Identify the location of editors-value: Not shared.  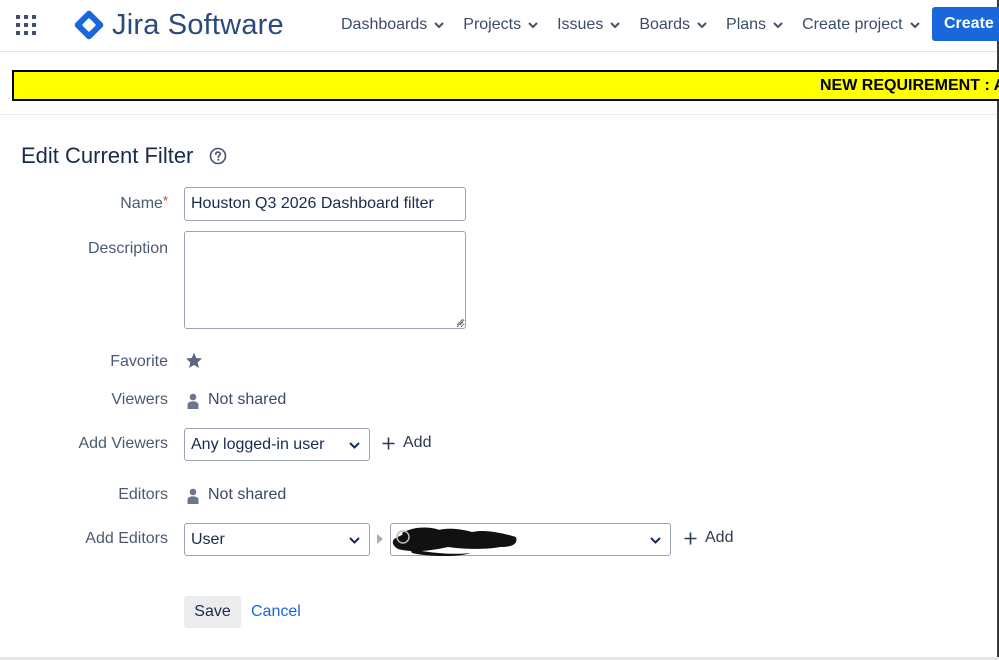
(247, 494).